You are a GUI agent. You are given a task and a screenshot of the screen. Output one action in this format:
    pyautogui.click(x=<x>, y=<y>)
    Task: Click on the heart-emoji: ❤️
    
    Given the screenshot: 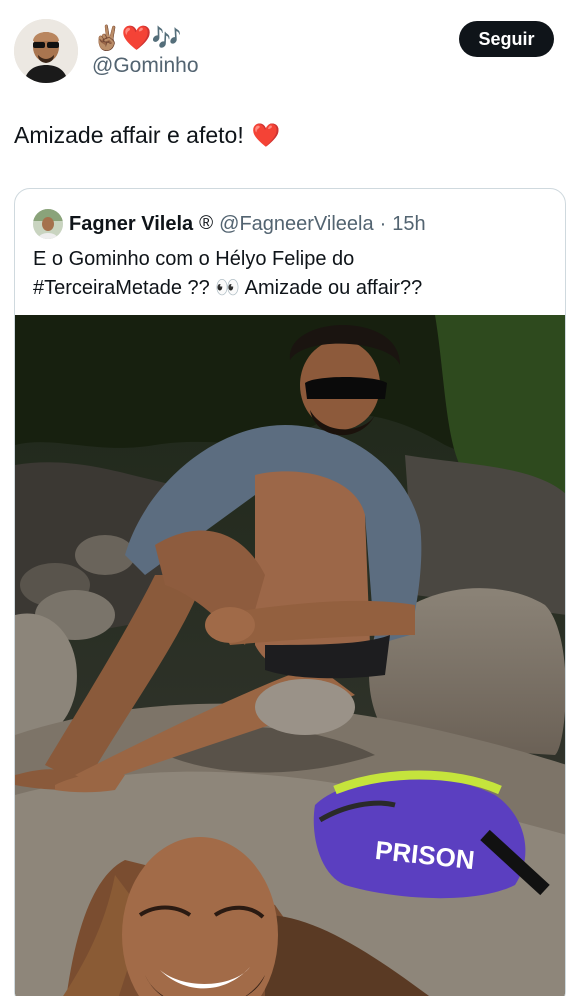 What is the action you would take?
    pyautogui.click(x=266, y=136)
    